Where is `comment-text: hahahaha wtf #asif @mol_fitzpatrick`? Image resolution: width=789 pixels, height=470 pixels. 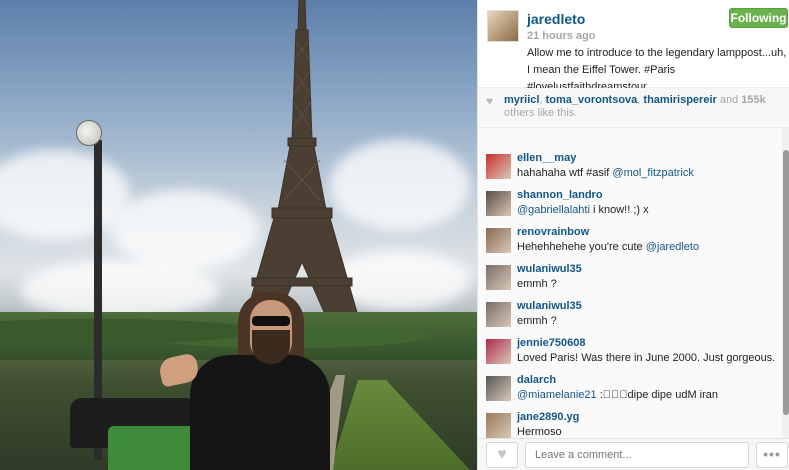 comment-text: hahahaha wtf #asif @mol_fitzpatrick is located at coordinates (605, 173).